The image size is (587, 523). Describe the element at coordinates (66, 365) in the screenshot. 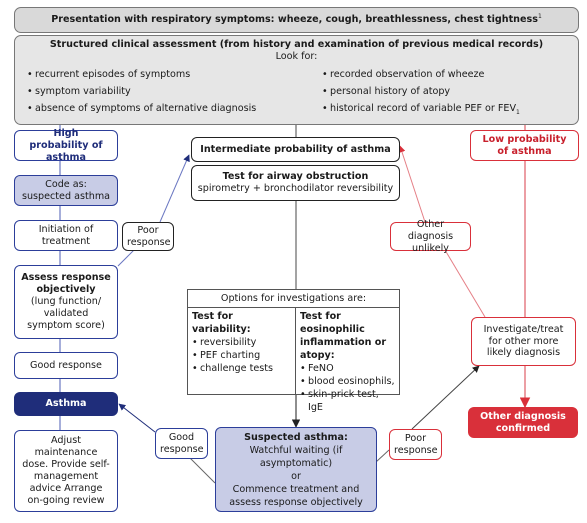

I see `good-response-left-box: Good response` at that location.